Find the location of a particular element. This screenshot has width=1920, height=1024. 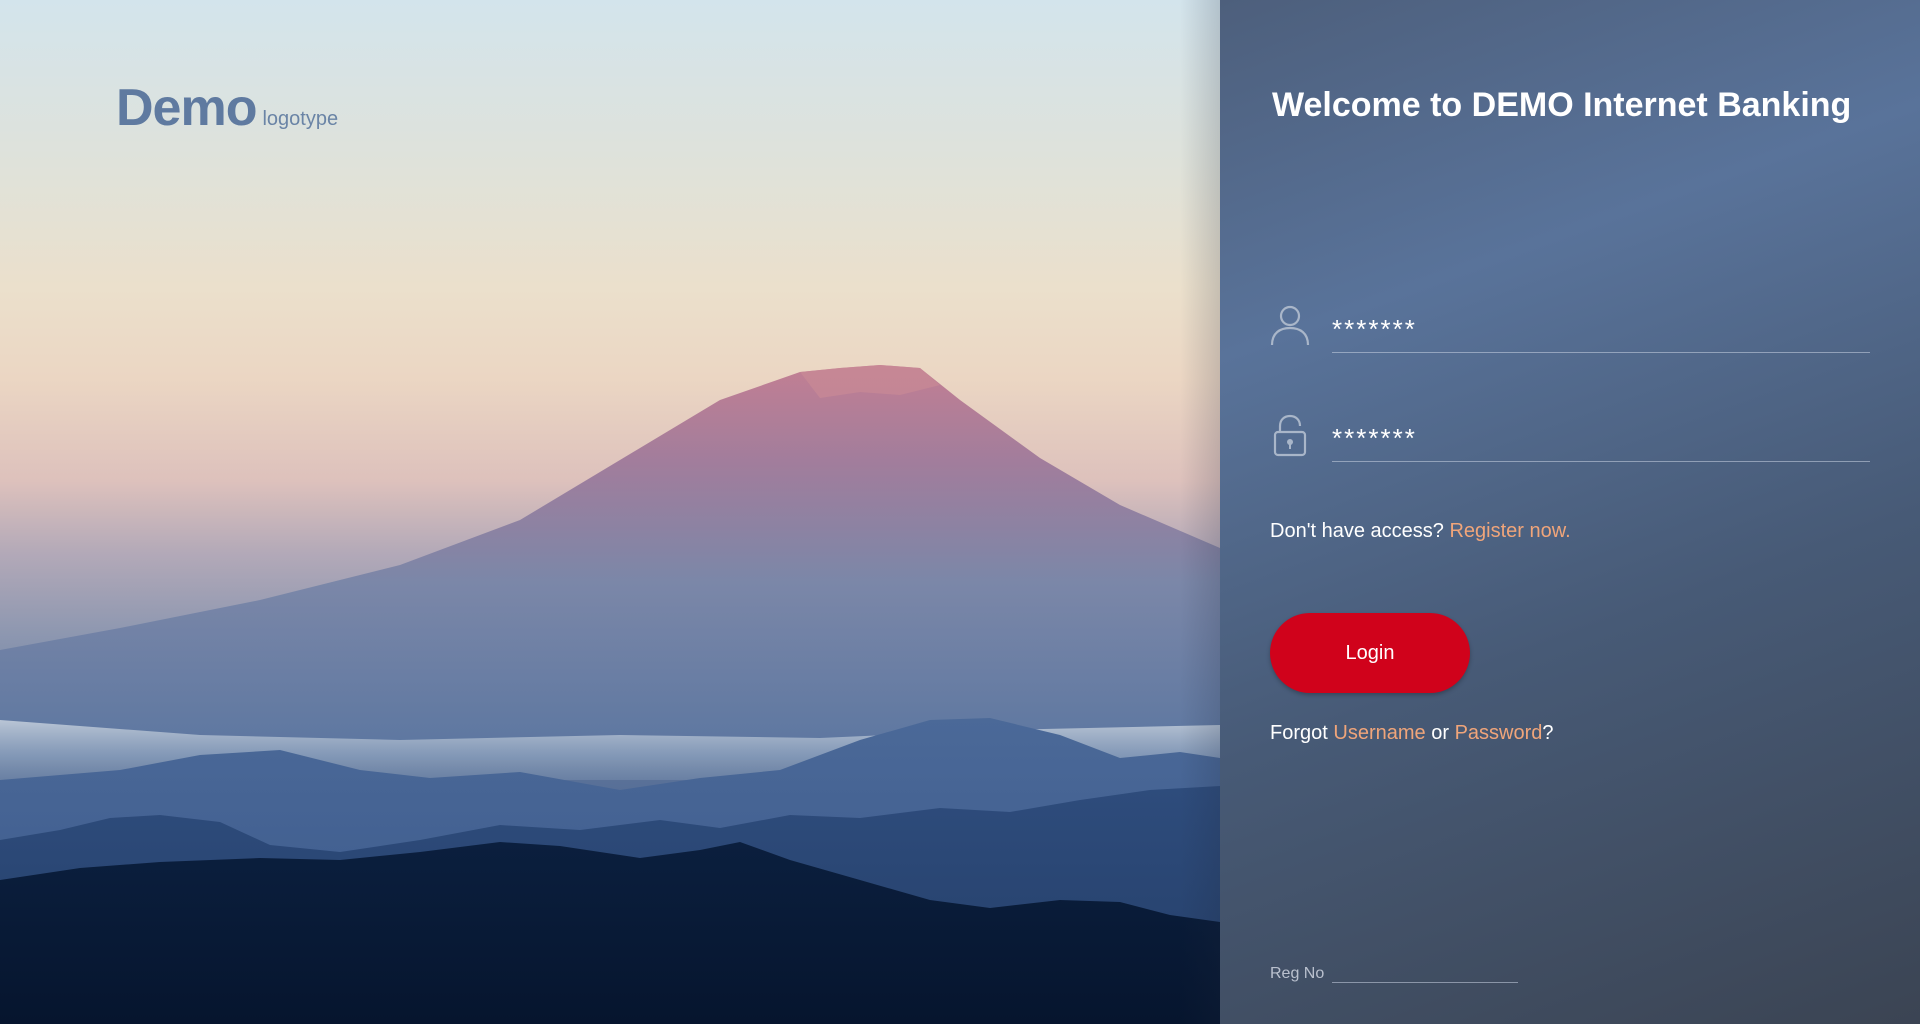

reg-no-field is located at coordinates (1425, 972).